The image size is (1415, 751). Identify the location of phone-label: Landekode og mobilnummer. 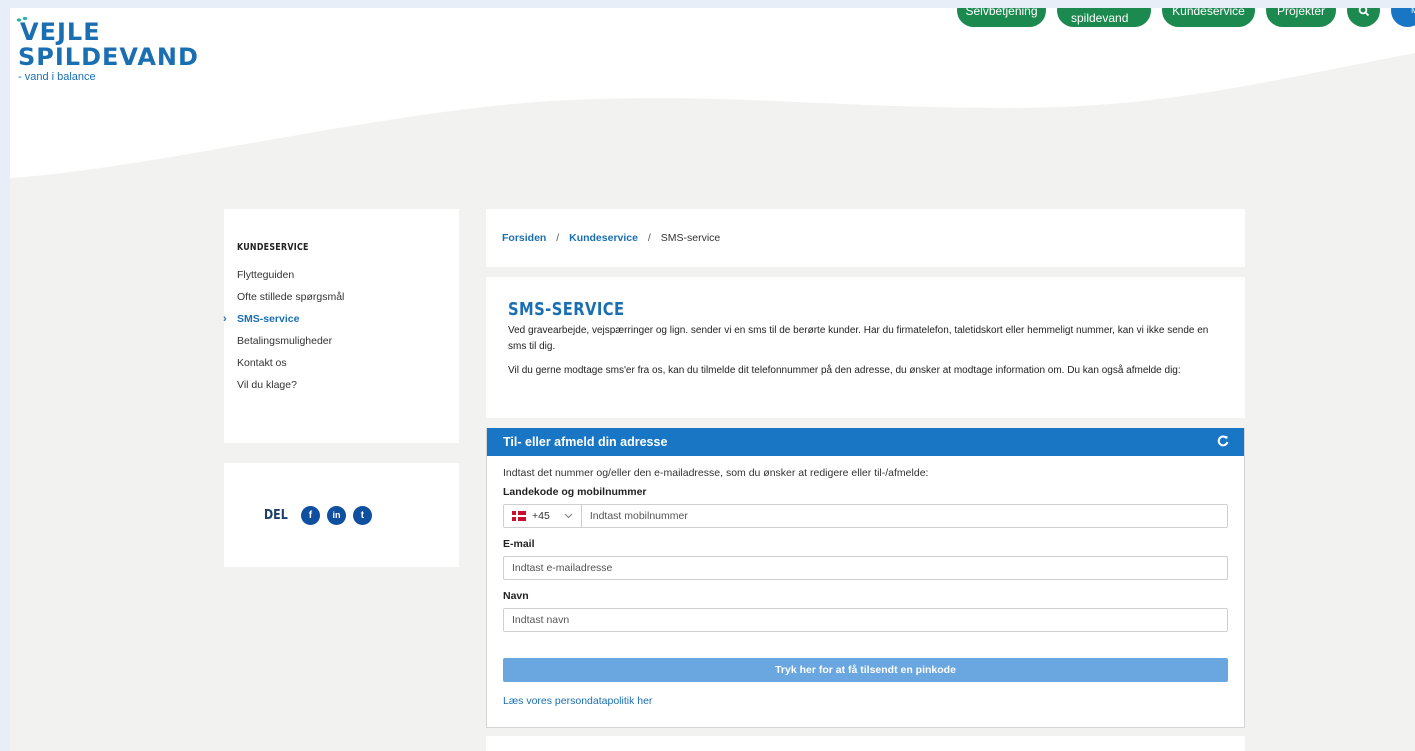
(575, 492).